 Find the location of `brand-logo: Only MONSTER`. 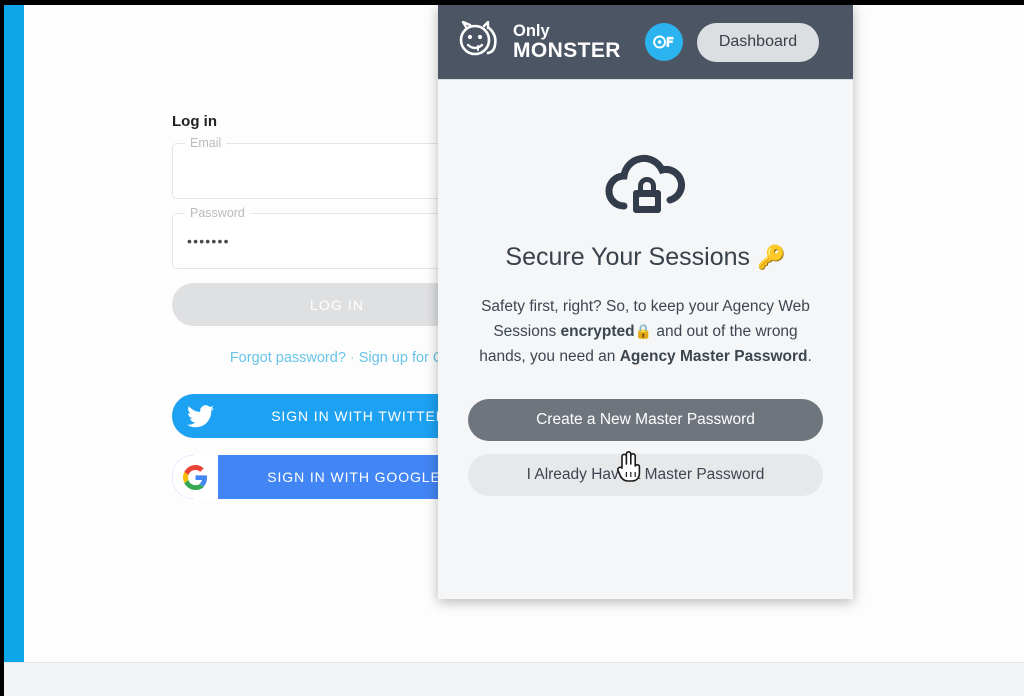

brand-logo: Only MONSTER is located at coordinates (539, 42).